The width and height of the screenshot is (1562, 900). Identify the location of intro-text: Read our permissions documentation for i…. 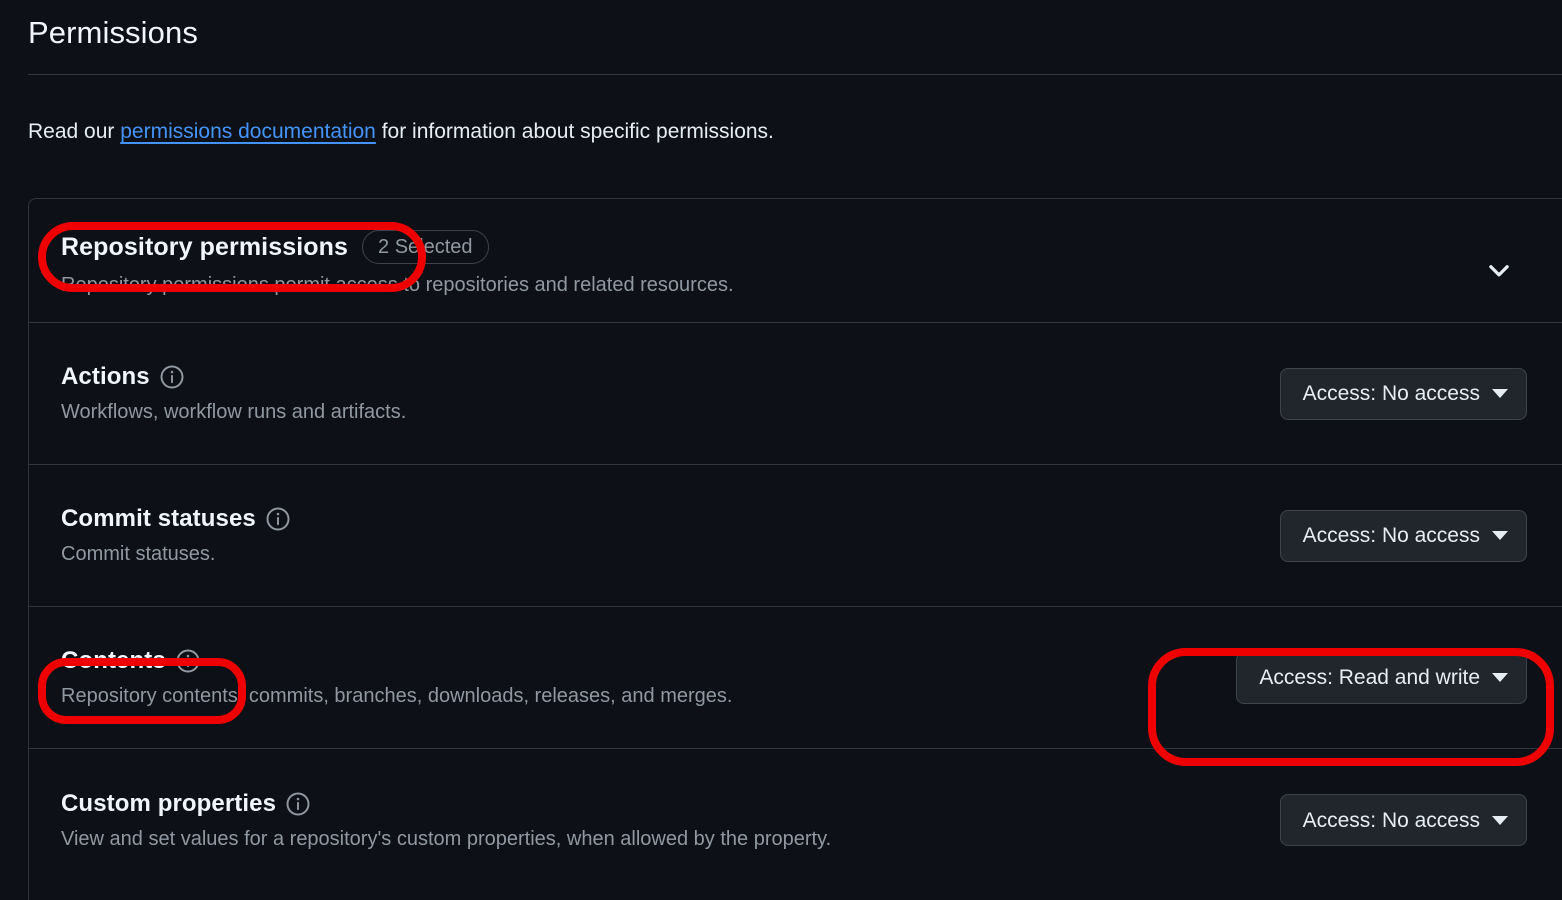
(401, 132).